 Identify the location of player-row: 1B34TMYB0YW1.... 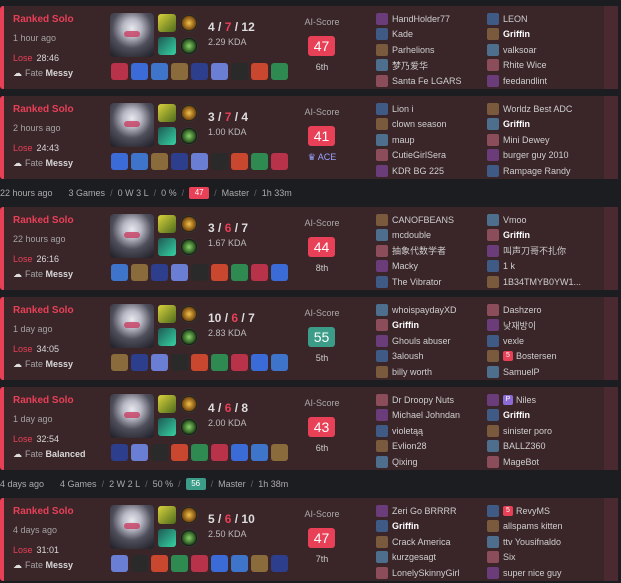
(542, 282).